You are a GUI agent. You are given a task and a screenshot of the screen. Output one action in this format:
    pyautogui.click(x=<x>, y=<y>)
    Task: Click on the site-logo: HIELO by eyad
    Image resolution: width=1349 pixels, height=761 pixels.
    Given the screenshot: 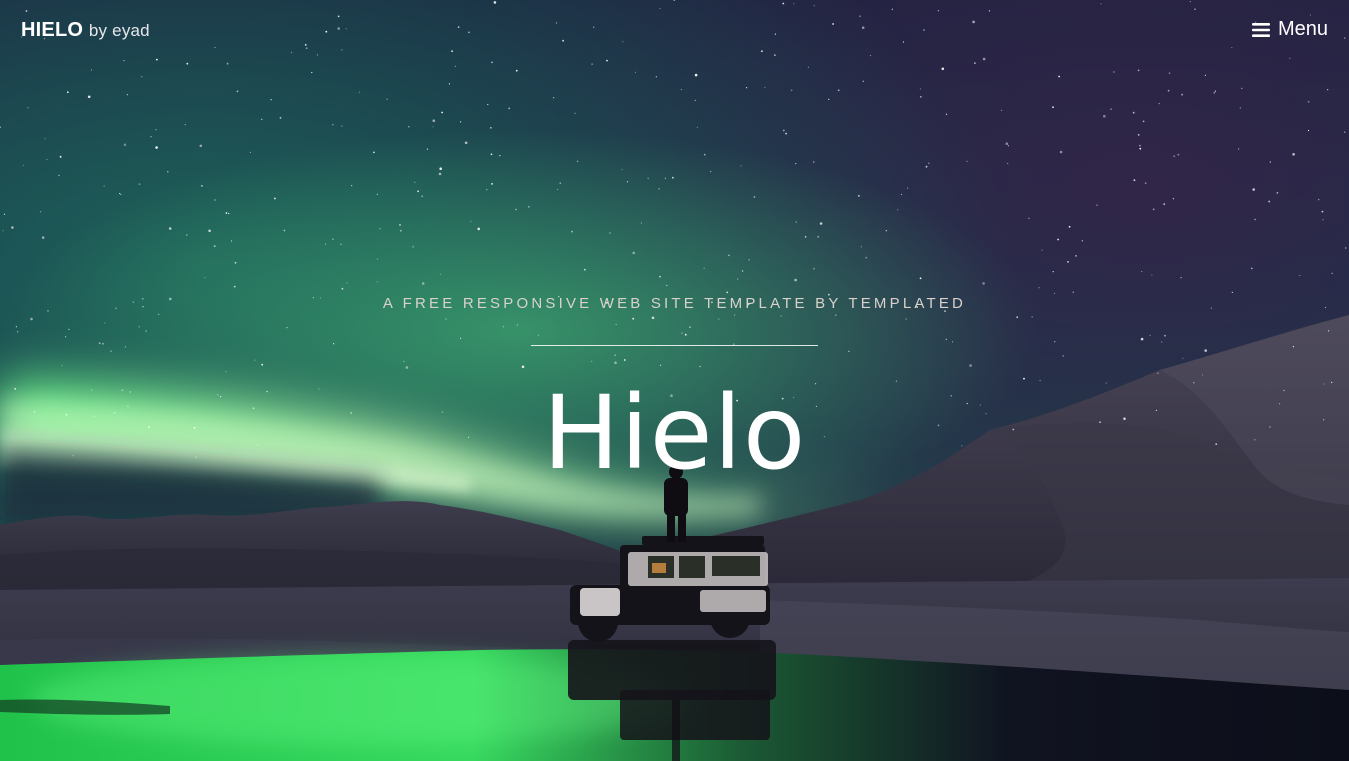 What is the action you would take?
    pyautogui.click(x=85, y=30)
    